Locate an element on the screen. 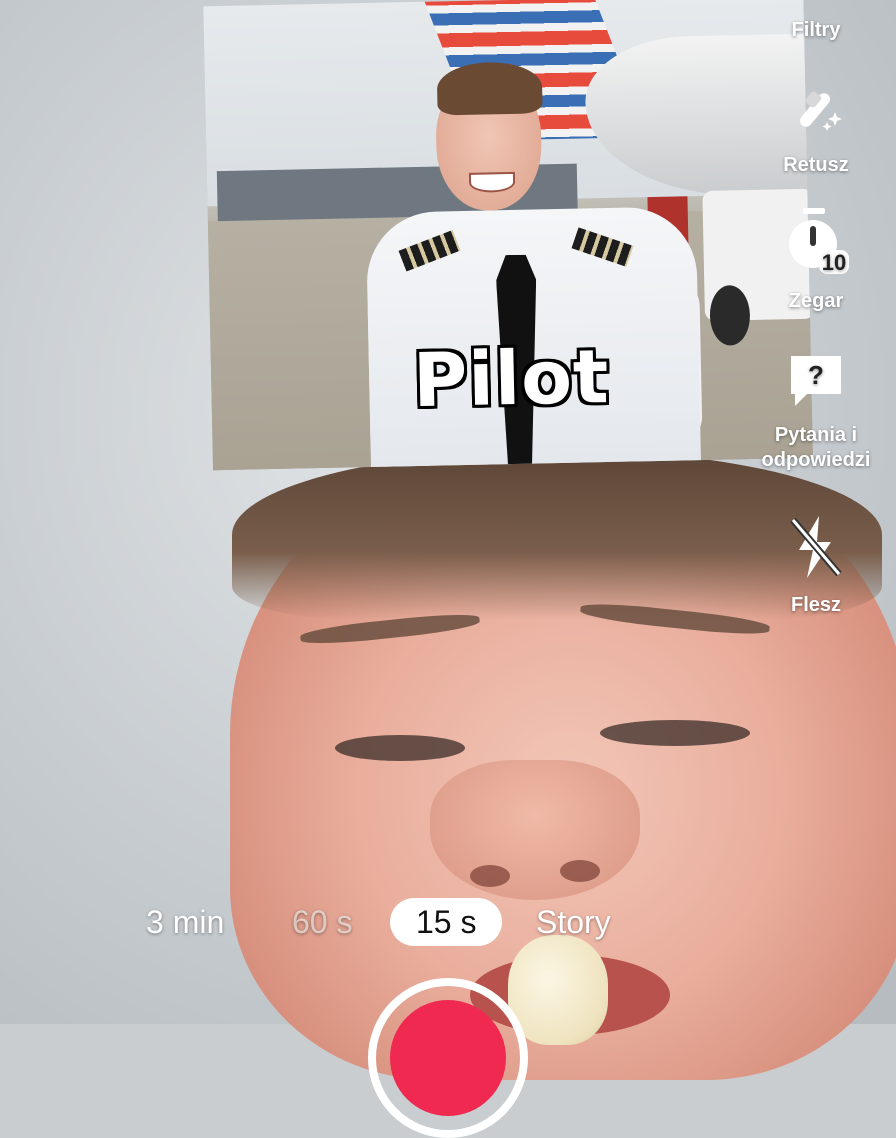 The height and width of the screenshot is (1138, 896). question-bubble-icon: ? is located at coordinates (816, 384).